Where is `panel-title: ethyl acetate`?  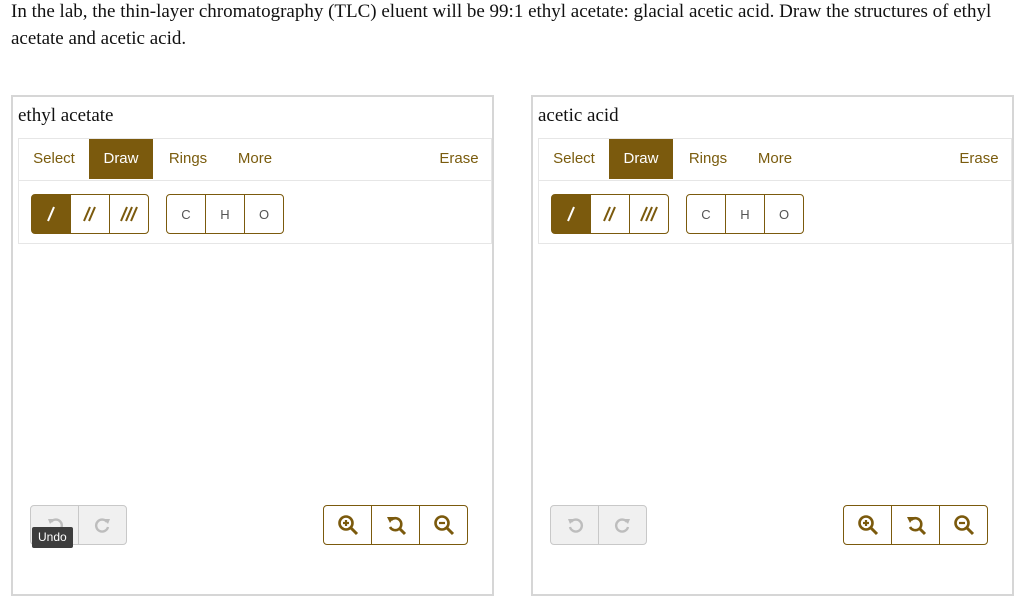
panel-title: ethyl acetate is located at coordinates (66, 115).